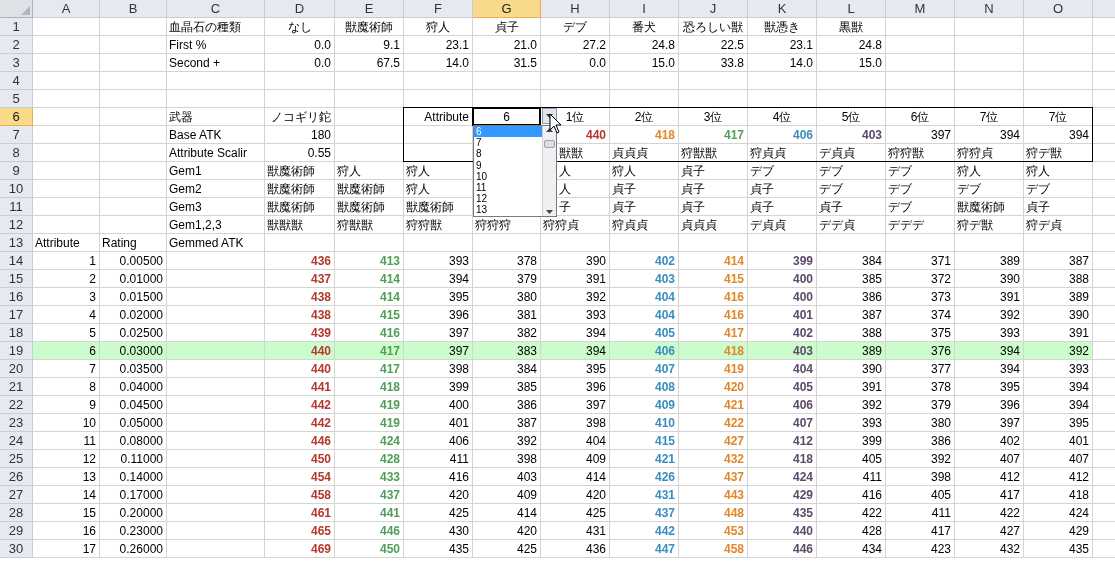 This screenshot has height=562, width=1115. I want to click on row-header: 21, so click(16, 387).